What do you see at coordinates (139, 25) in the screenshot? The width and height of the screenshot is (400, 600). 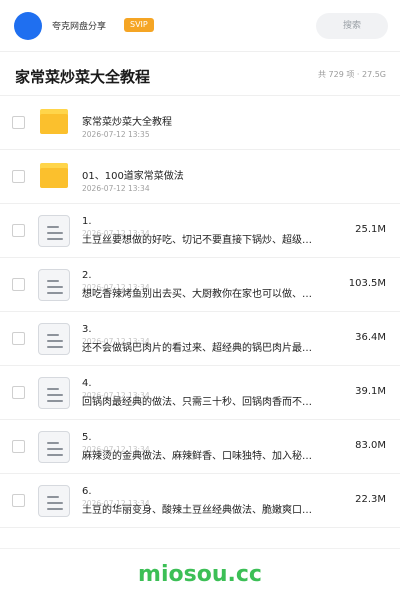 I see `svip-badge: SVIP` at bounding box center [139, 25].